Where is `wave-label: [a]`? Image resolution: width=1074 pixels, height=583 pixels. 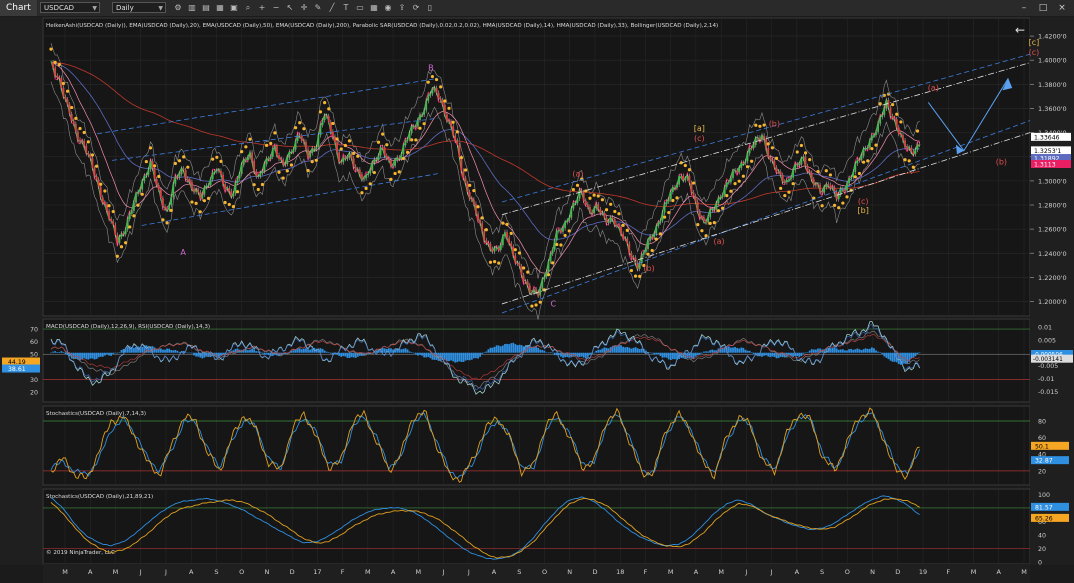 wave-label: [a] is located at coordinates (699, 128).